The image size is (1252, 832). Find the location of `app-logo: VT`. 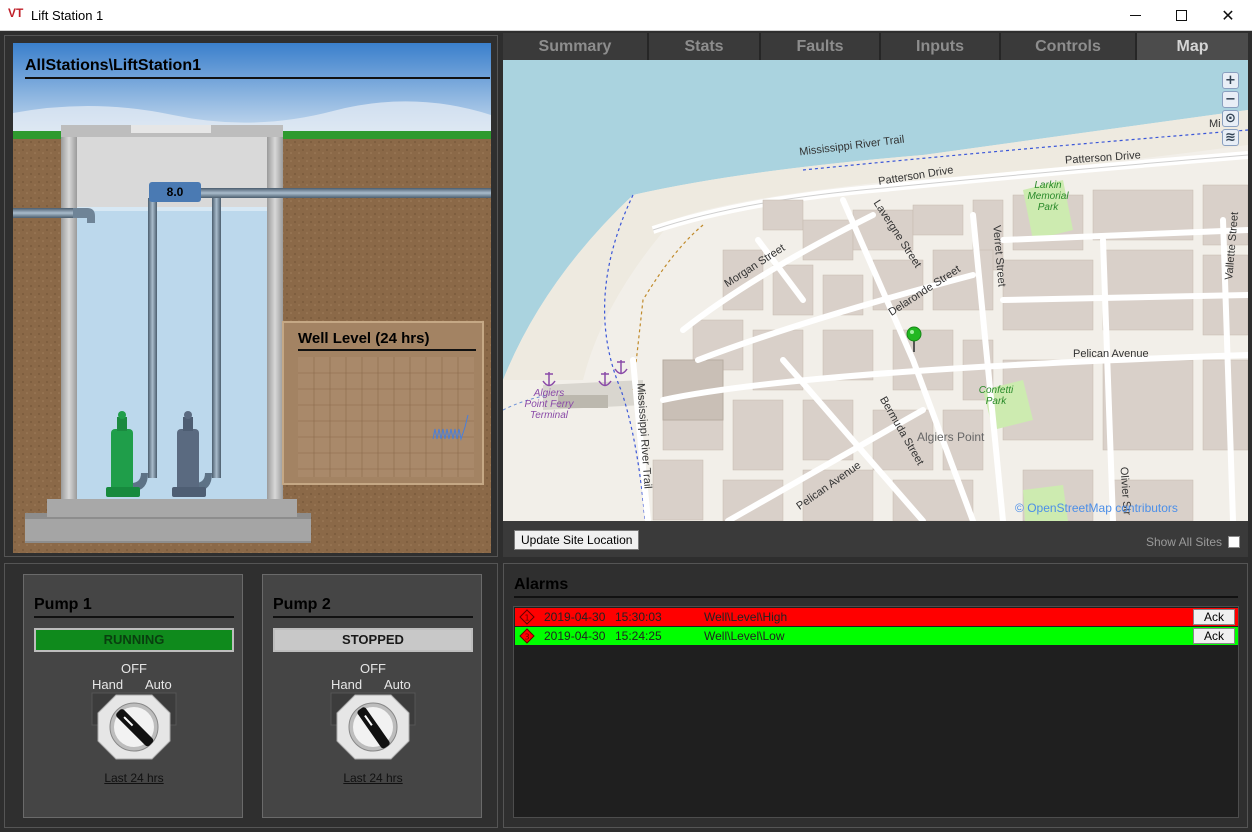

app-logo: VT is located at coordinates (16, 13).